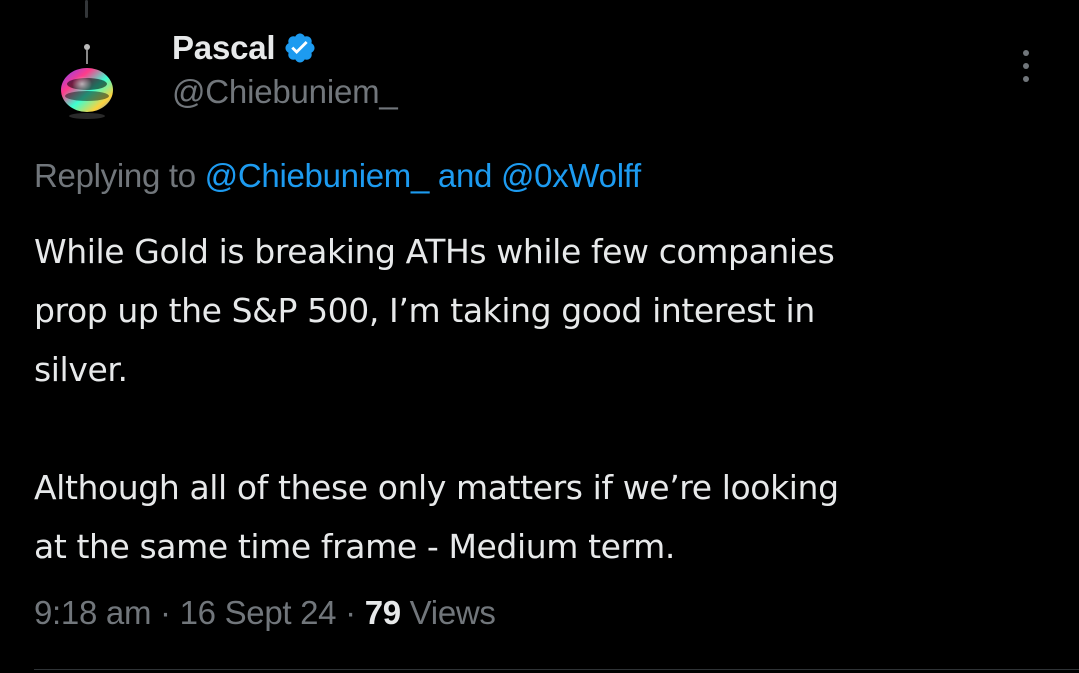 This screenshot has height=673, width=1079. I want to click on replying-prefix: Replying to, so click(115, 175).